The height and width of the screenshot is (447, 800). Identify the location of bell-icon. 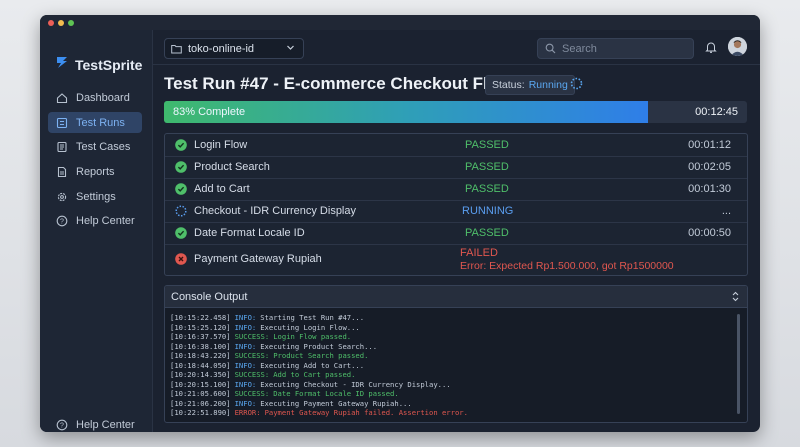
(711, 47).